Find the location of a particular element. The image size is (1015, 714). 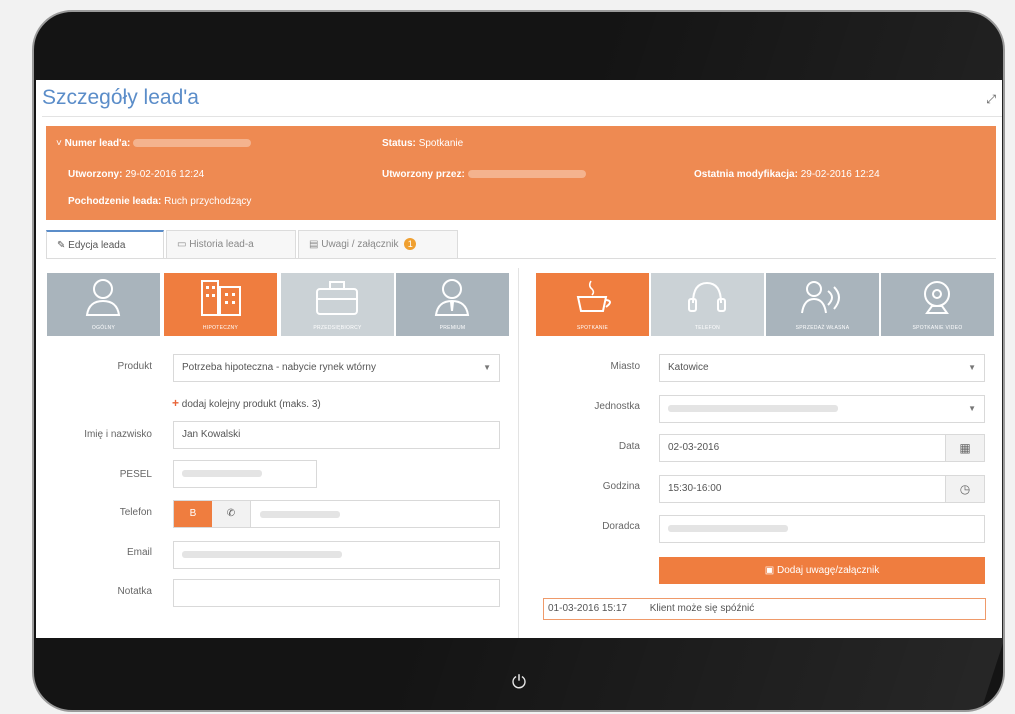

tabs-divider is located at coordinates (521, 258).